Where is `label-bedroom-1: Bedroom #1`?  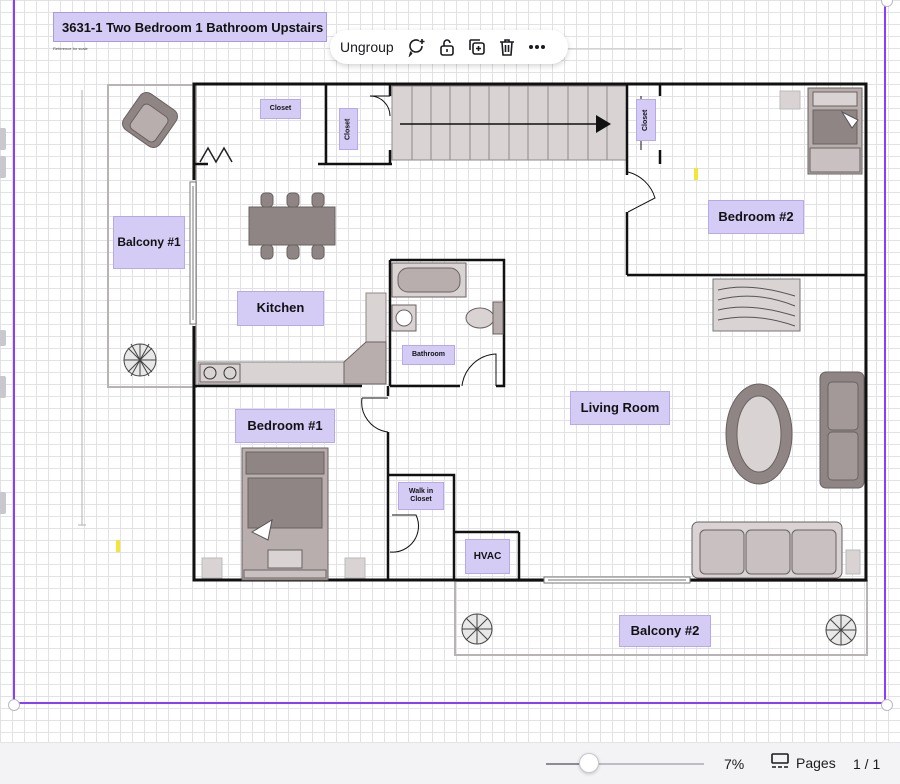
label-bedroom-1: Bedroom #1 is located at coordinates (285, 426).